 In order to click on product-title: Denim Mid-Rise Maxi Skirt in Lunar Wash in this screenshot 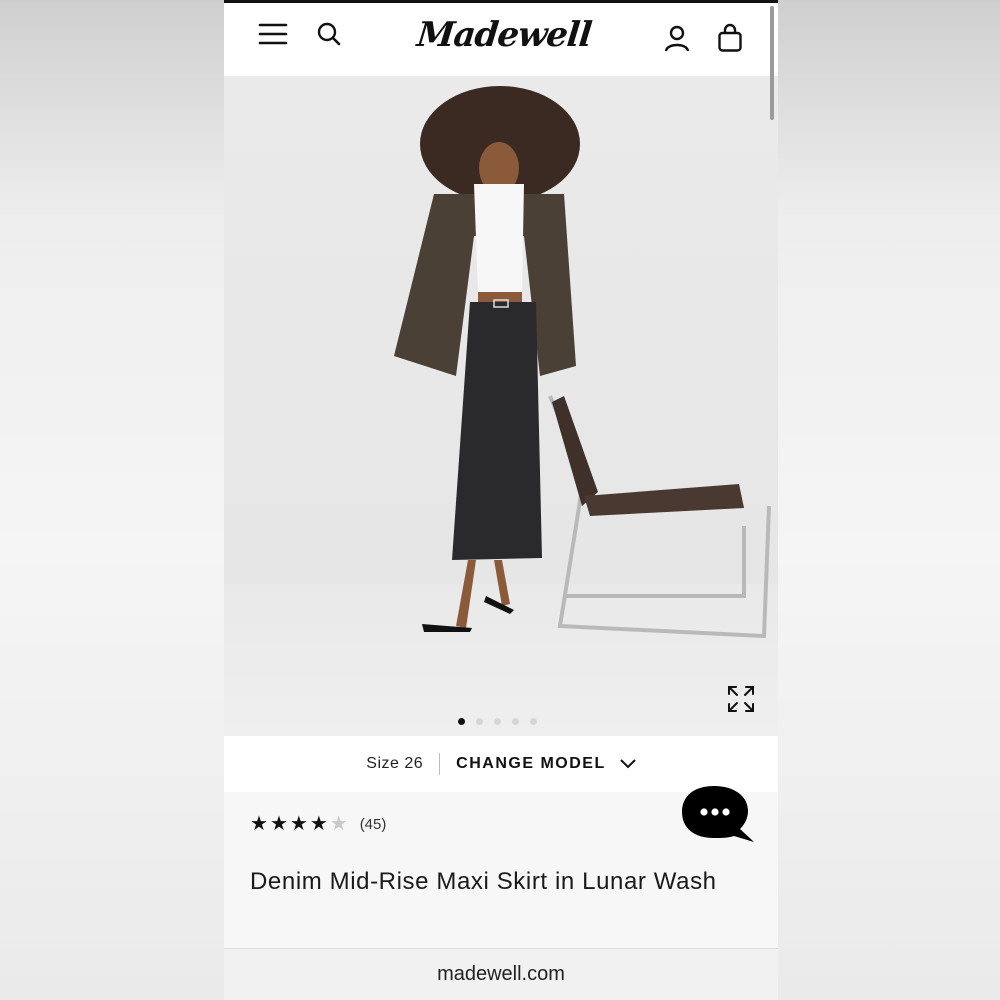, I will do `click(483, 881)`.